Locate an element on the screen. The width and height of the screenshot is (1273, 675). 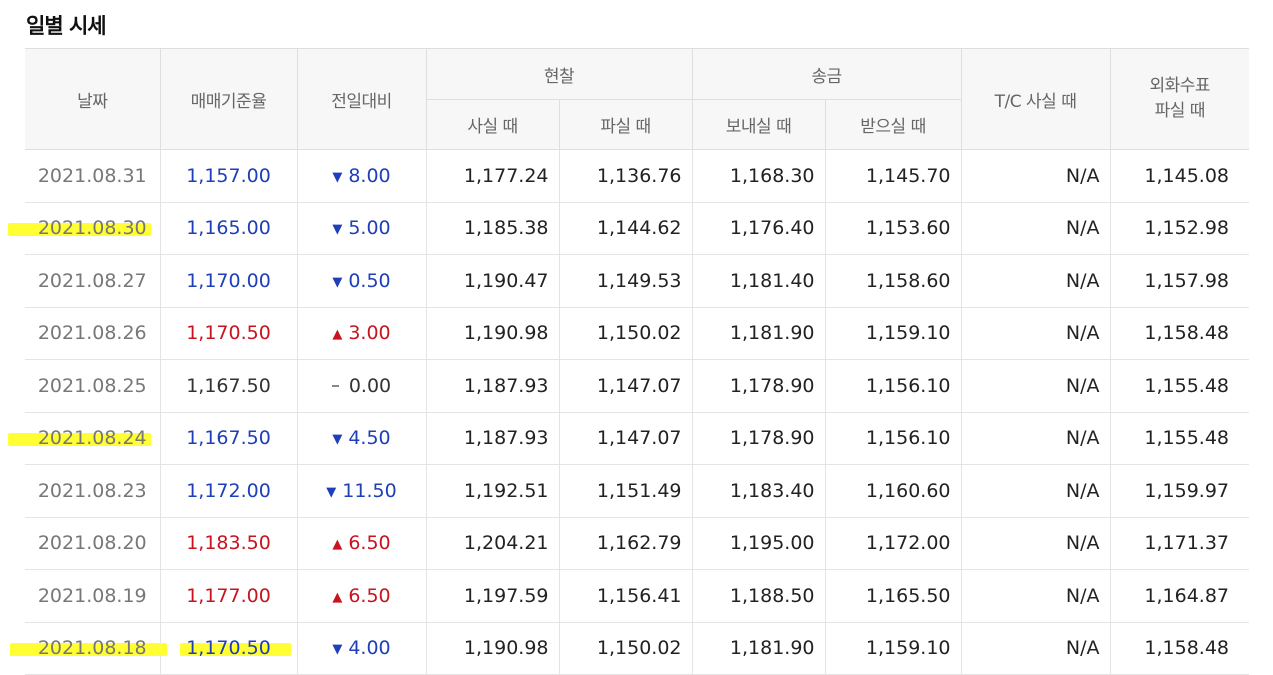
cell-cash-sell: 1,156.41 is located at coordinates (626, 596).